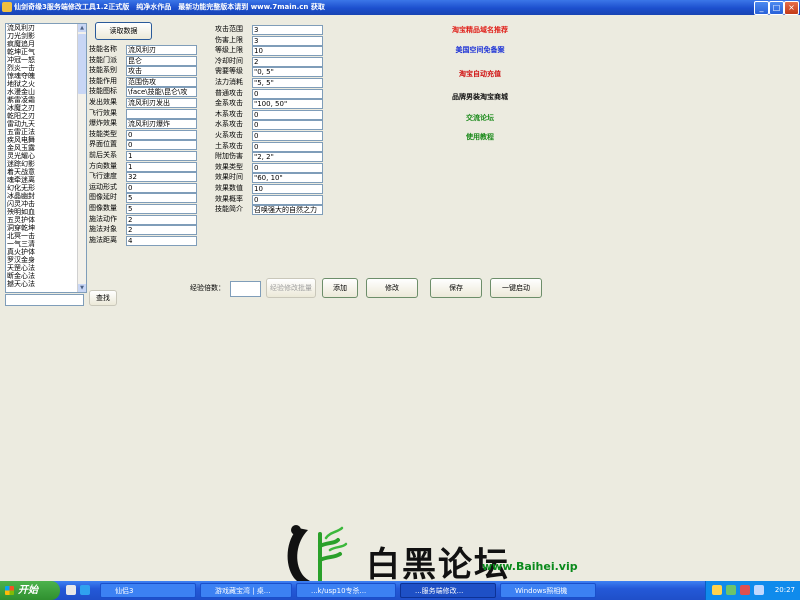 The height and width of the screenshot is (600, 800). Describe the element at coordinates (456, 288) in the screenshot. I see `save-button: 保存` at that location.